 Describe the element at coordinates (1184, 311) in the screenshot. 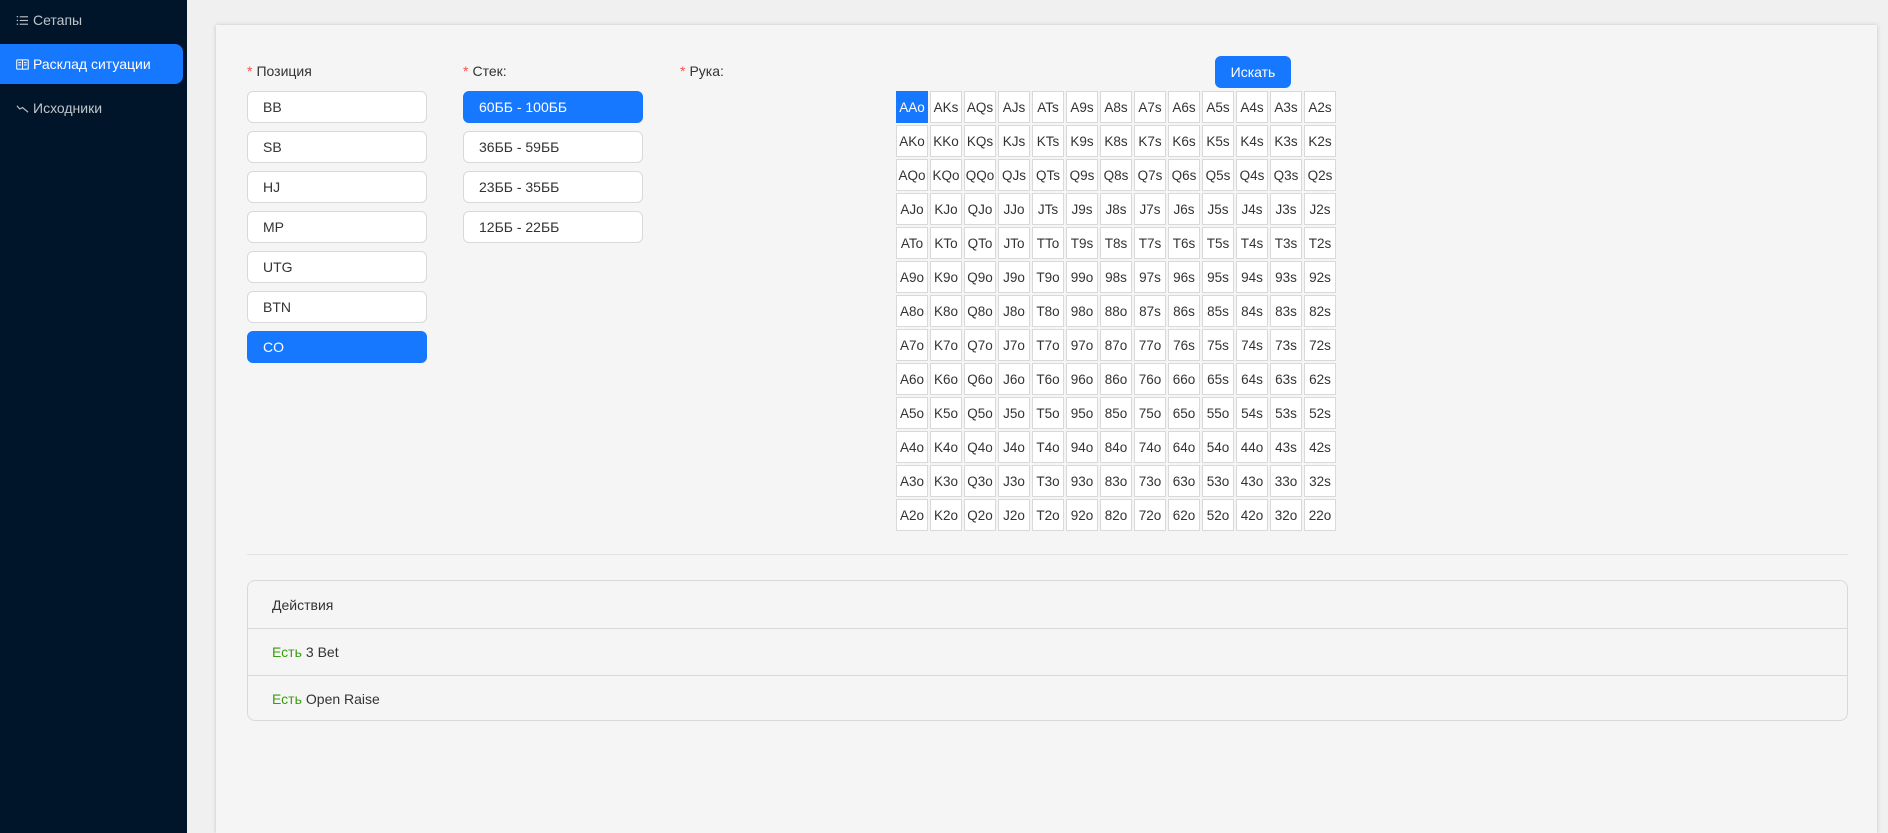

I see `hand-cell: 86s` at that location.